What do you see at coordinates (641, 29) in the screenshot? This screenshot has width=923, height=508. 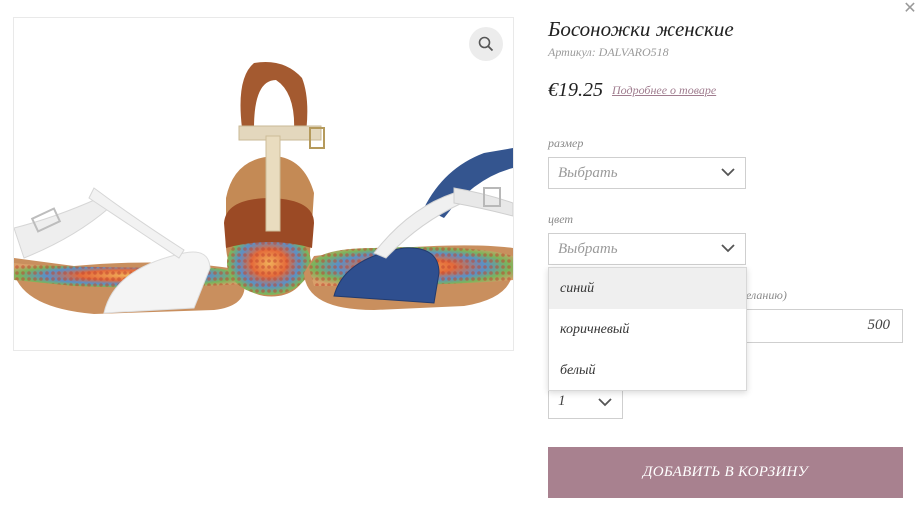 I see `product-title: Босоножки женские` at bounding box center [641, 29].